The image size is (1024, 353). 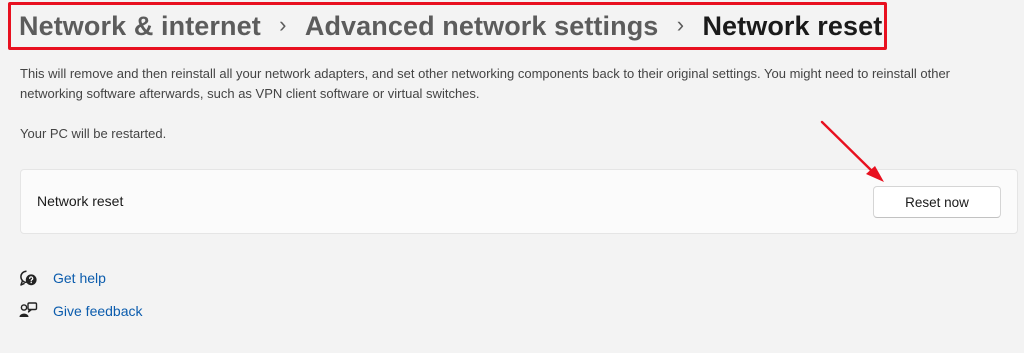 What do you see at coordinates (482, 26) in the screenshot?
I see `breadcrumb-item-advanced-network-settings: Advanced network settings` at bounding box center [482, 26].